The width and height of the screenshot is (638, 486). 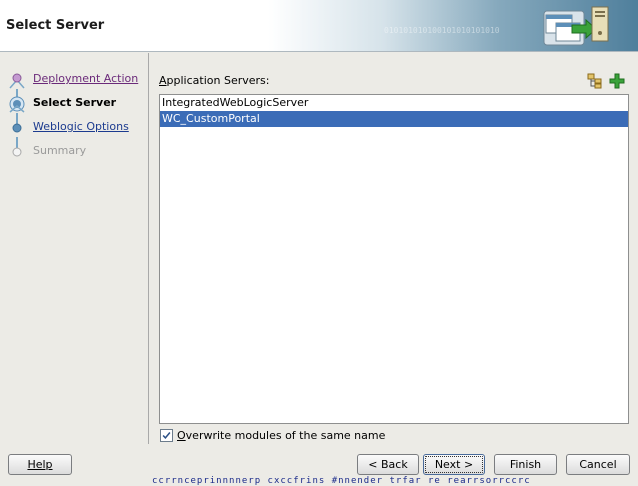 I want to click on help-button: Help, so click(x=40, y=464).